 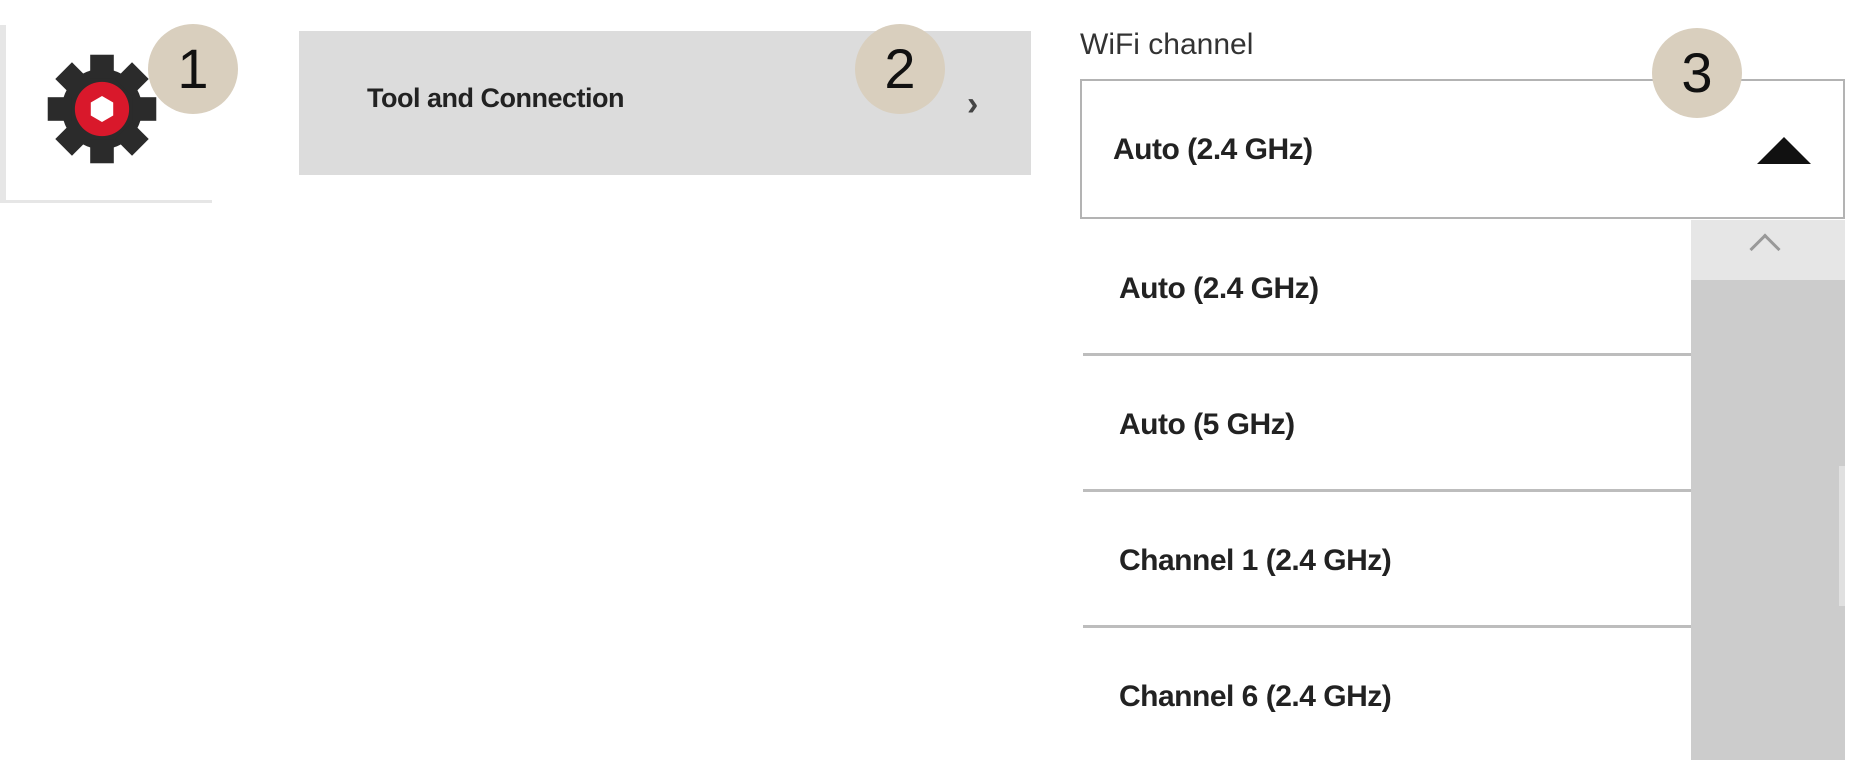 I want to click on option-label: Channel 1 (2.4 GHz), so click(x=1255, y=560).